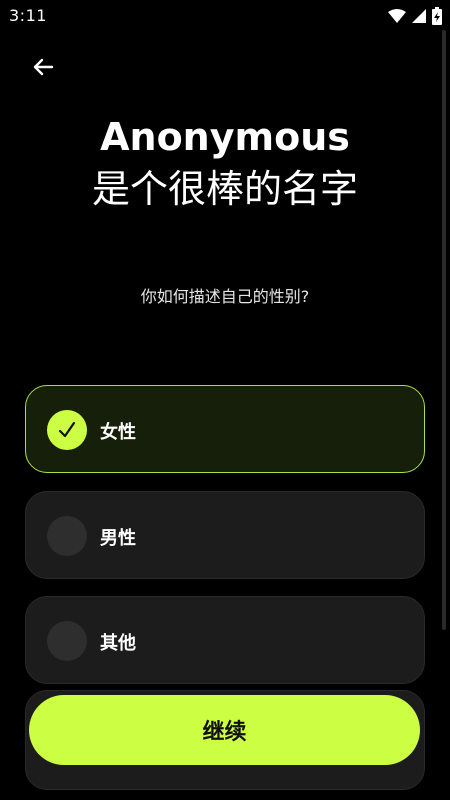 This screenshot has width=450, height=800. Describe the element at coordinates (419, 16) in the screenshot. I see `signal-icon` at that location.